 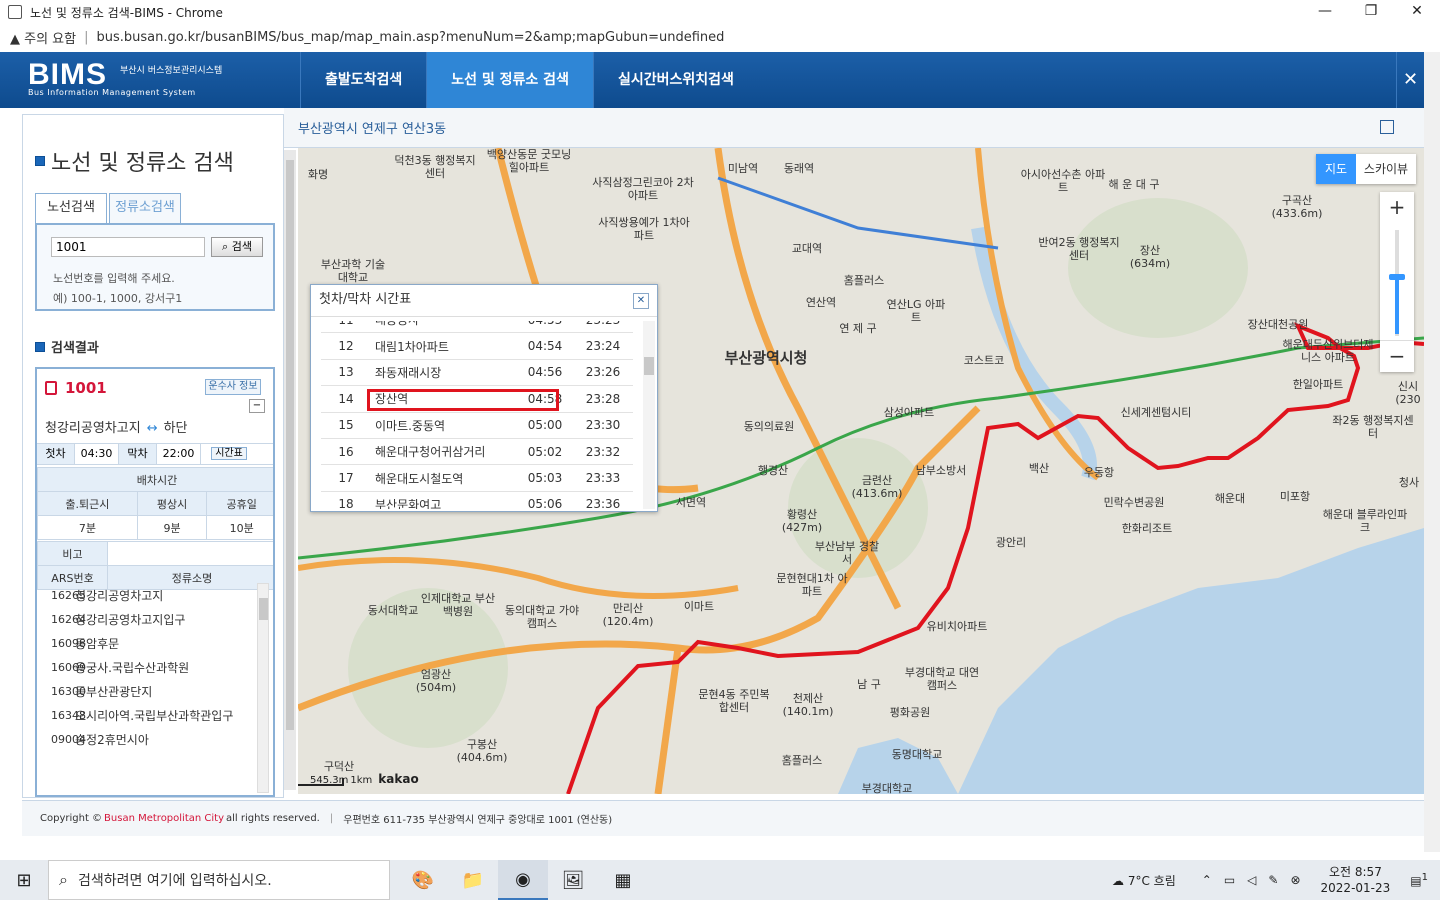 What do you see at coordinates (941, 470) in the screenshot?
I see `map-label-namseo: 남부소방서` at bounding box center [941, 470].